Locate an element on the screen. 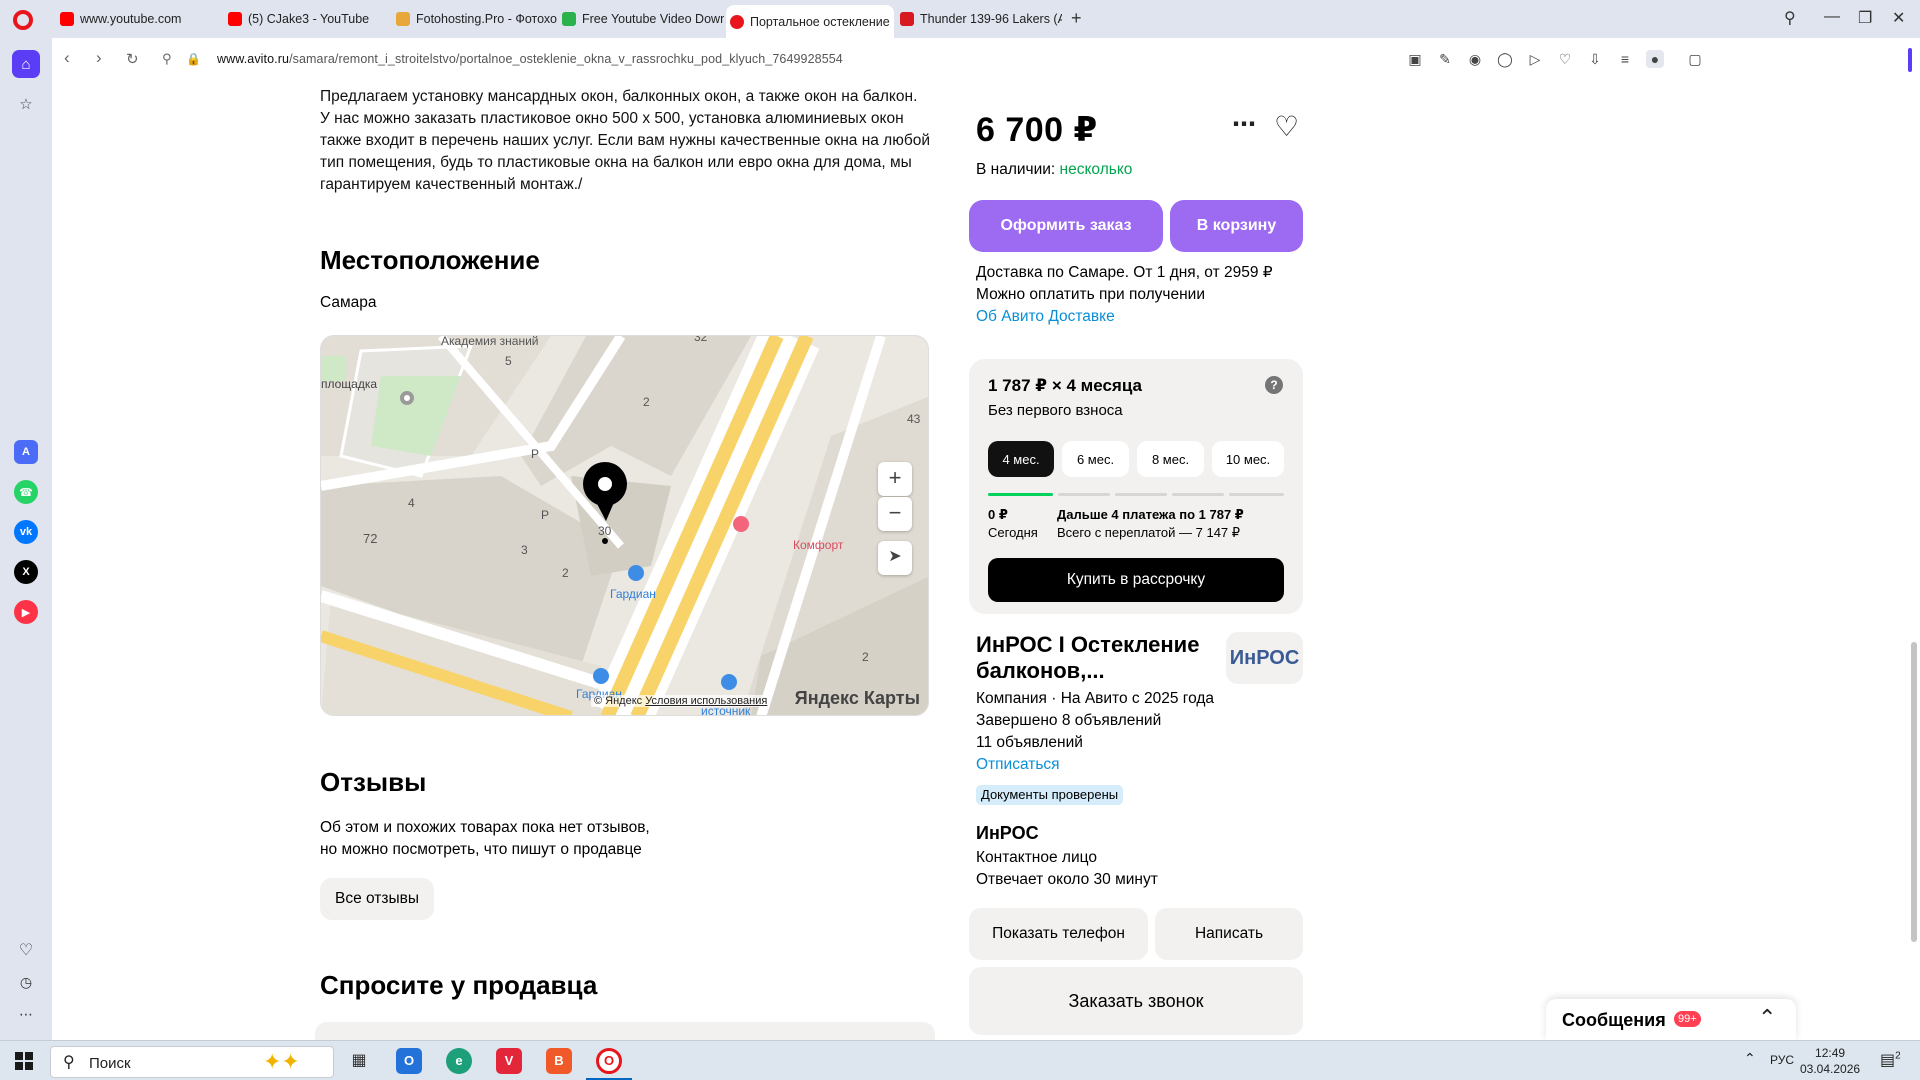 The width and height of the screenshot is (1920, 1080). geolocation-icon: ➤ is located at coordinates (895, 558).